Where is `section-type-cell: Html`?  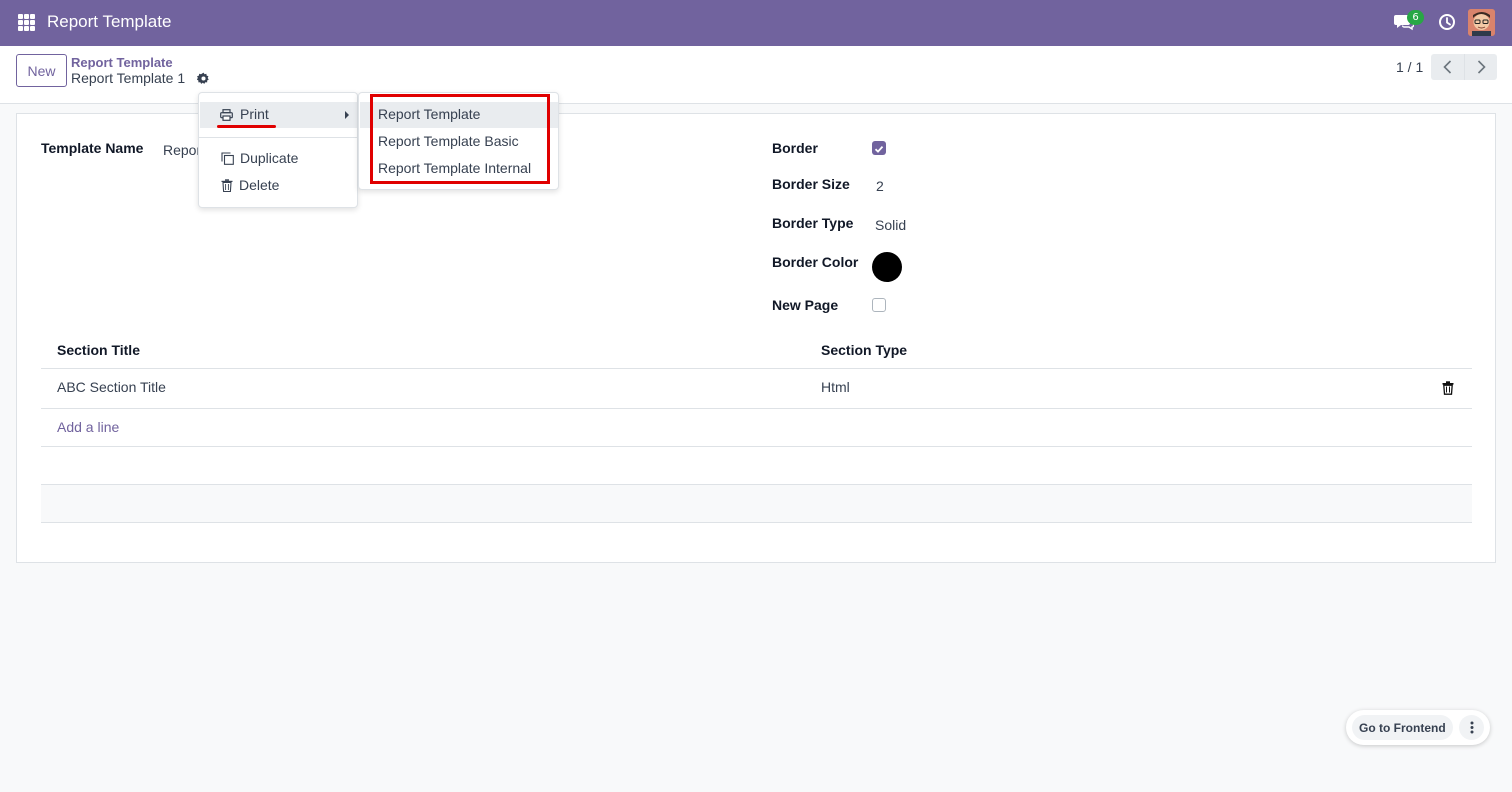 section-type-cell: Html is located at coordinates (835, 387).